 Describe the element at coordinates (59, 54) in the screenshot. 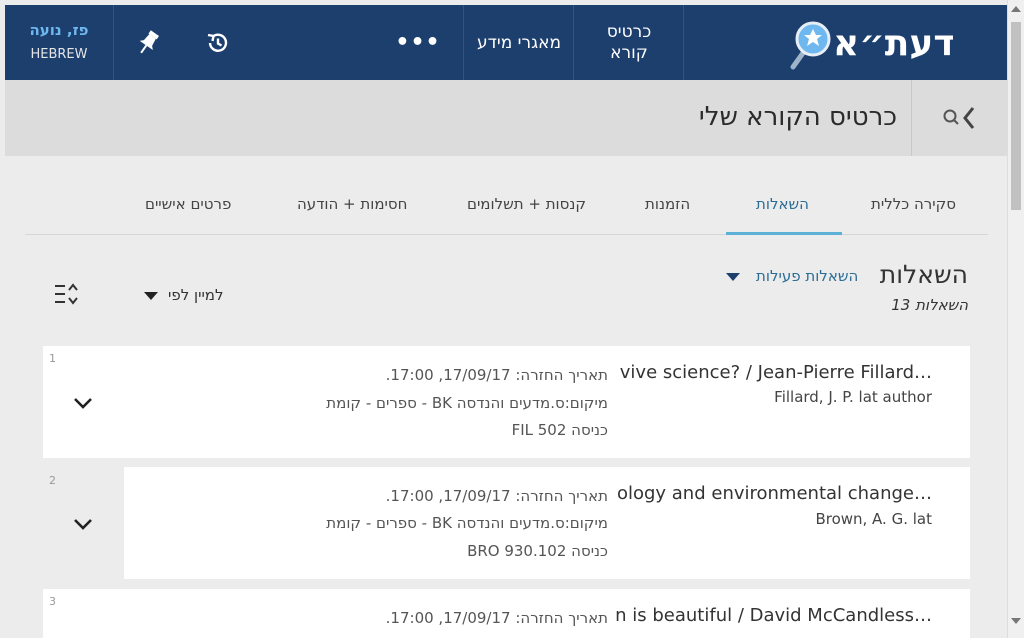

I see `language-selector: HEBREW` at that location.